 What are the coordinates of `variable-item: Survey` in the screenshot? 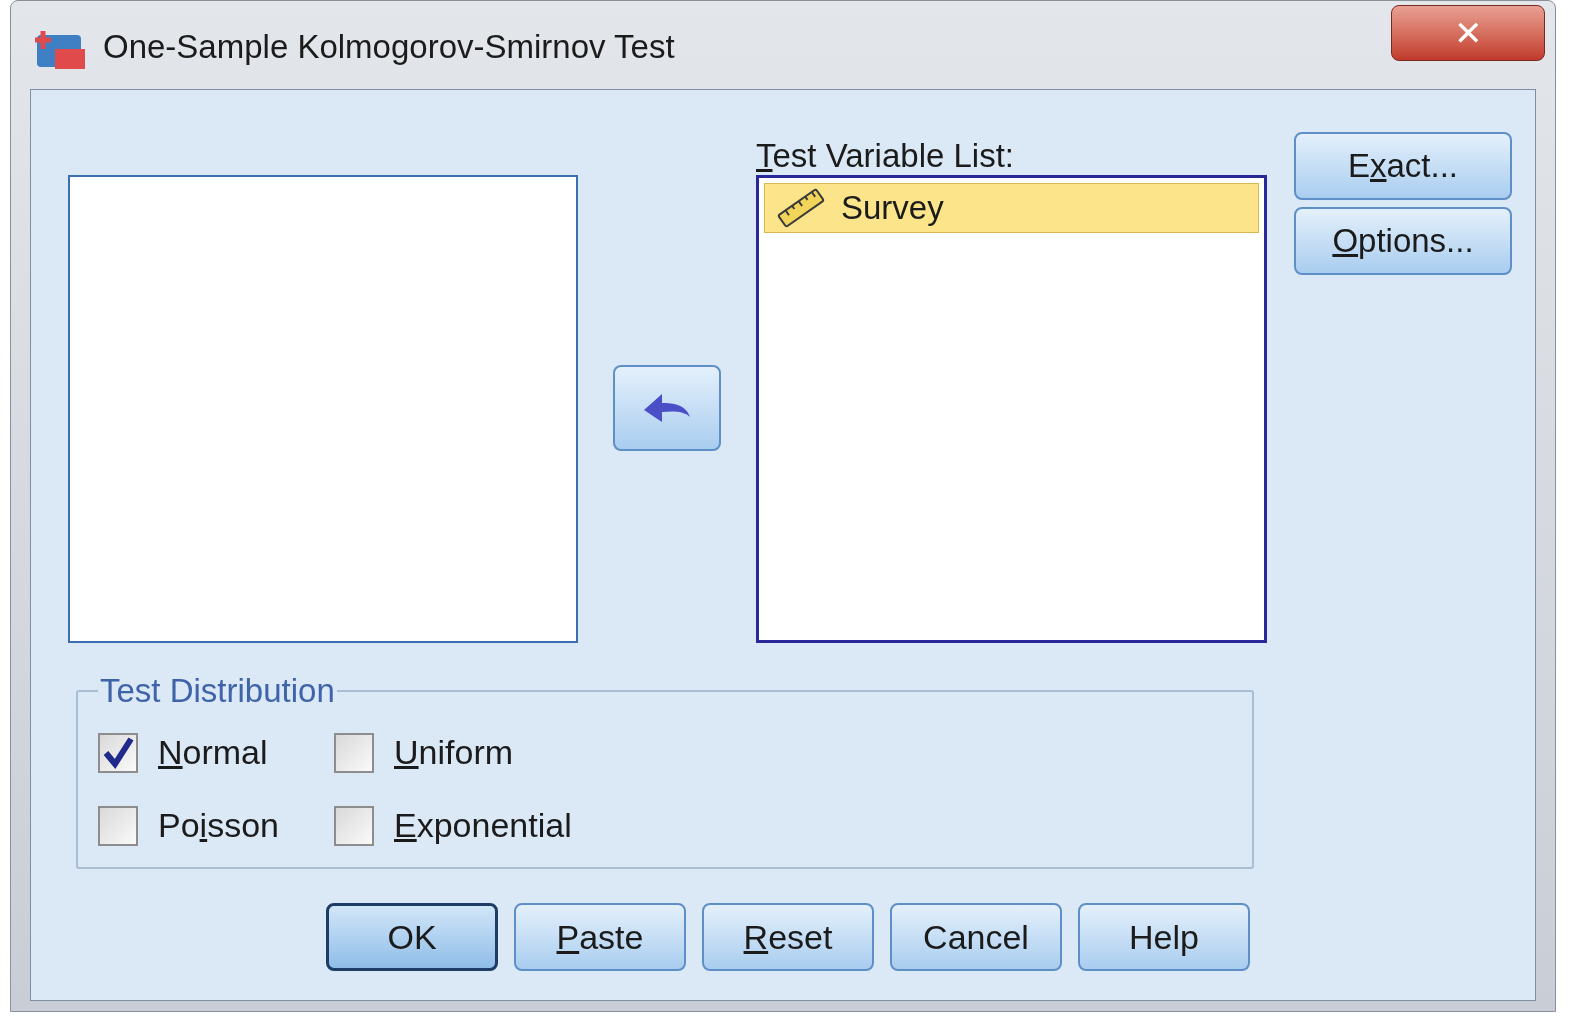 It's located at (1011, 208).